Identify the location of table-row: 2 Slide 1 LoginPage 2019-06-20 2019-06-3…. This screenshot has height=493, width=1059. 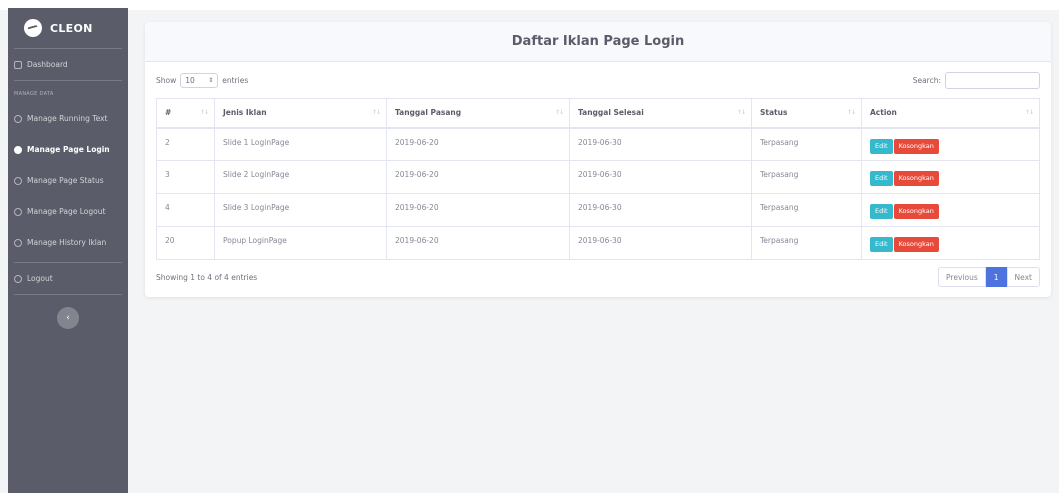
(598, 144).